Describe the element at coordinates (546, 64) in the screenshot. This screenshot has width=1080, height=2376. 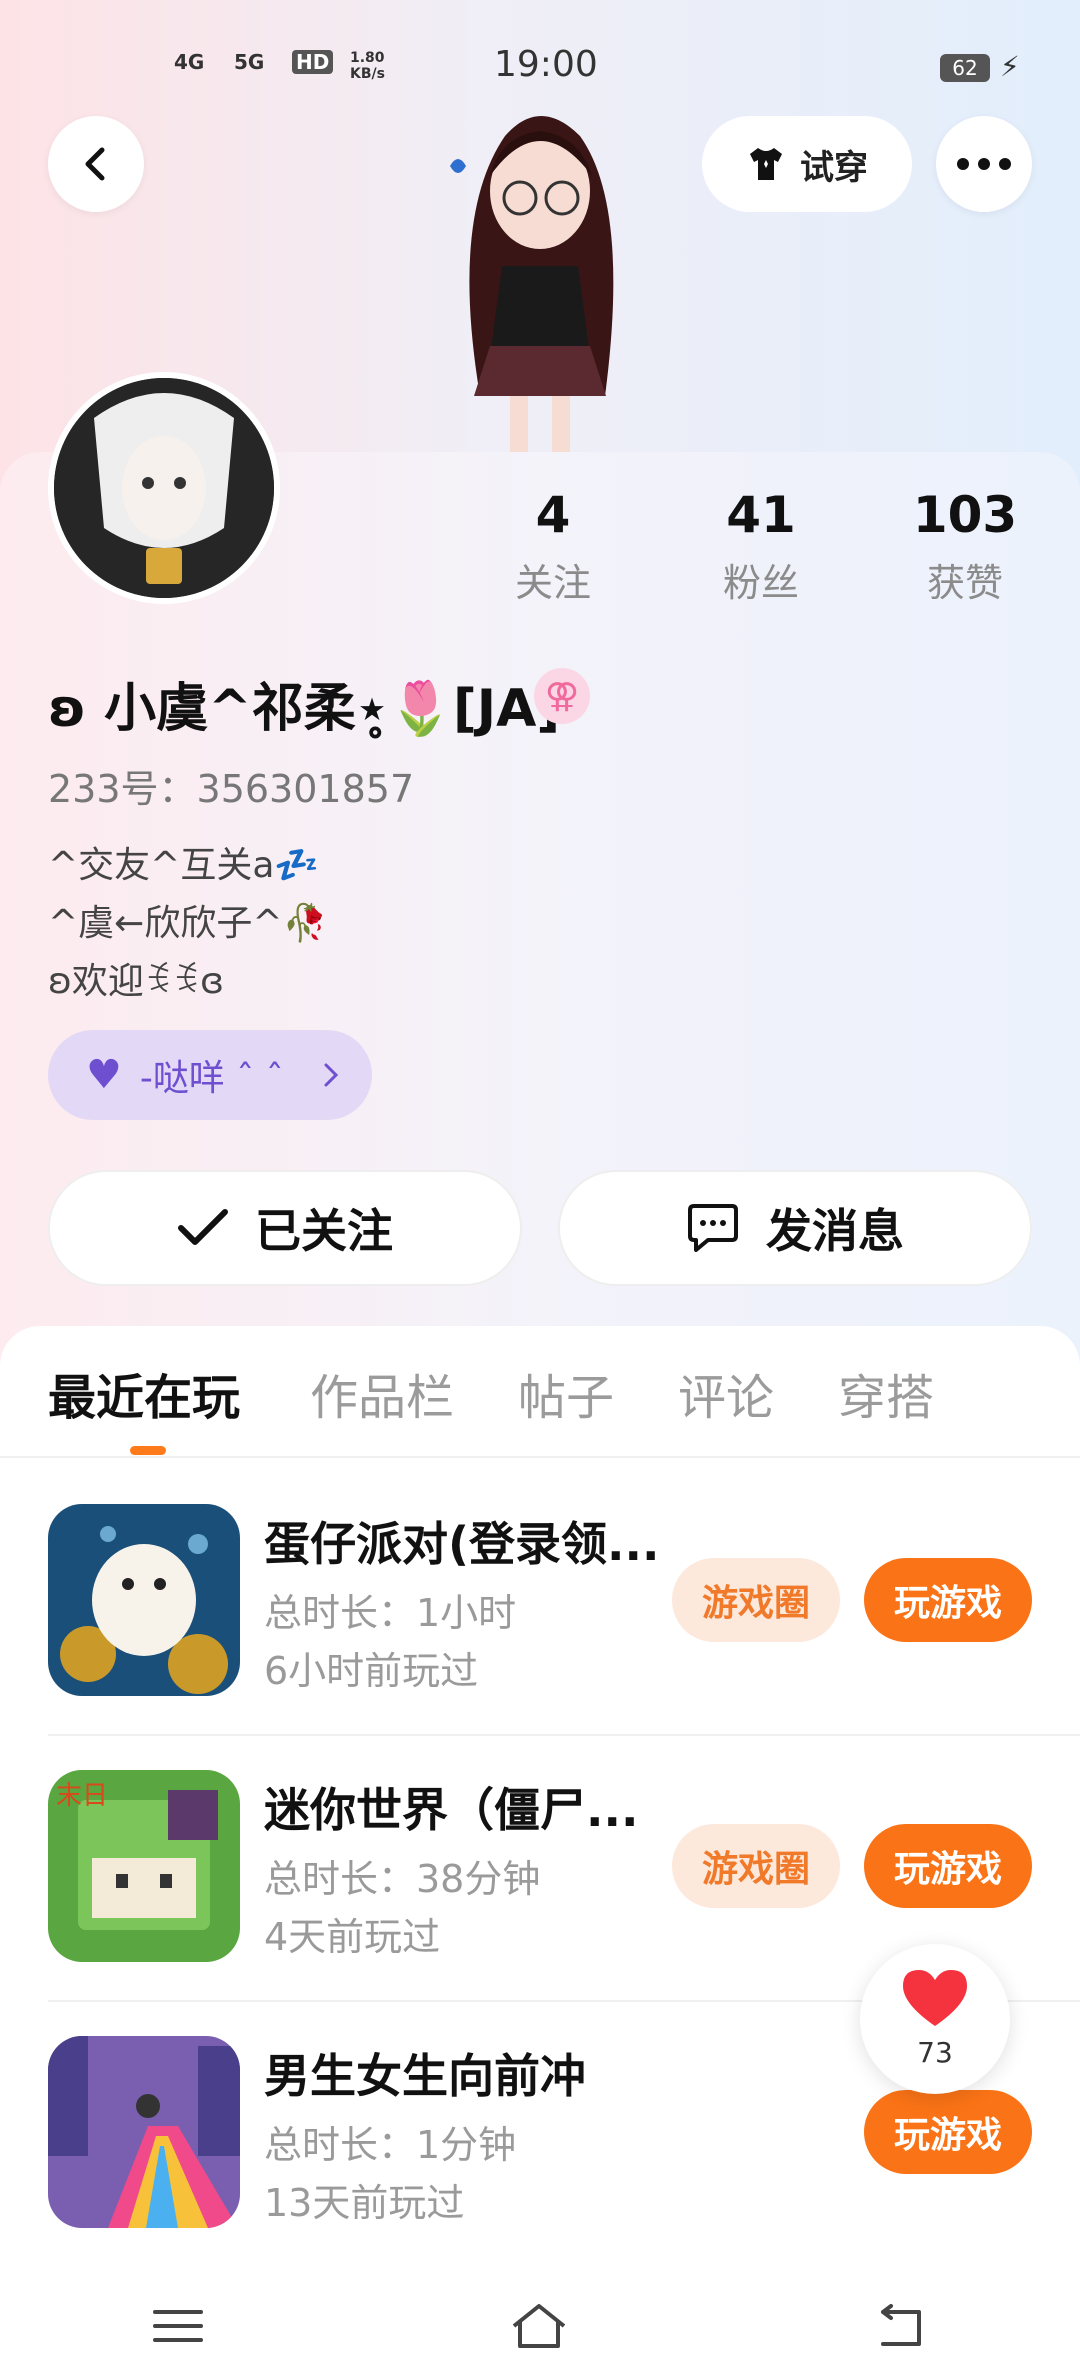
I see `clock: 19:00` at that location.